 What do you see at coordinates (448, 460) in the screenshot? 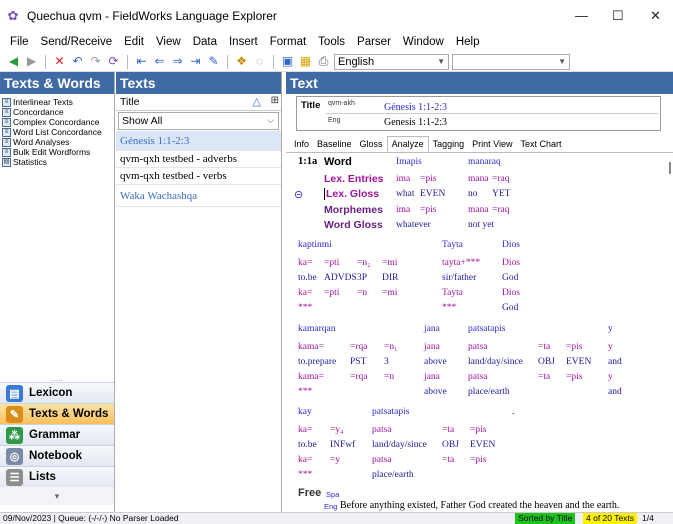
I see `morpheme: =ta` at bounding box center [448, 460].